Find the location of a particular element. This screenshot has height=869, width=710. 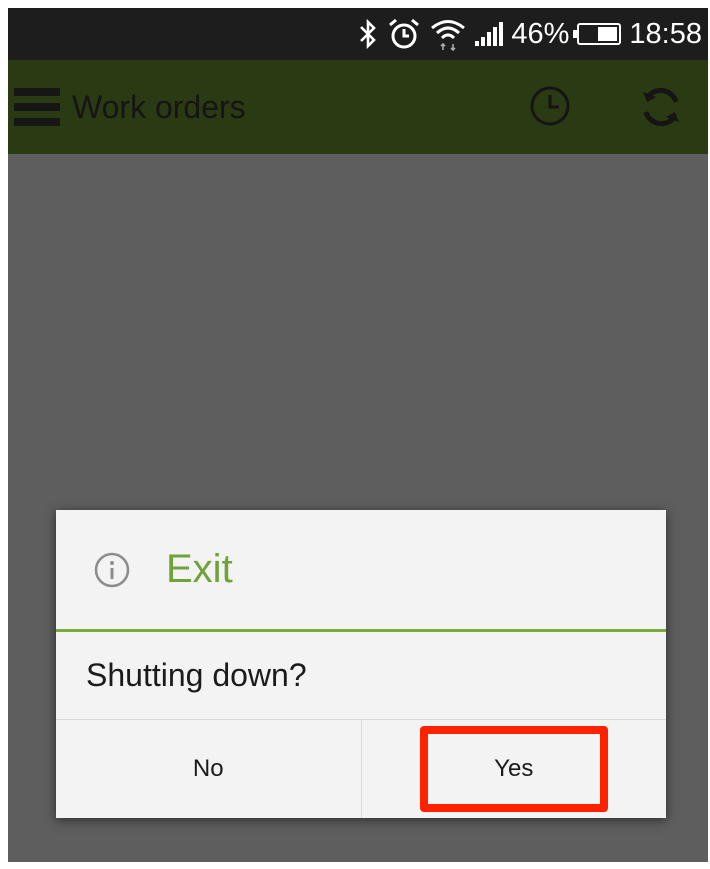

dialog-title: Exit is located at coordinates (199, 569).